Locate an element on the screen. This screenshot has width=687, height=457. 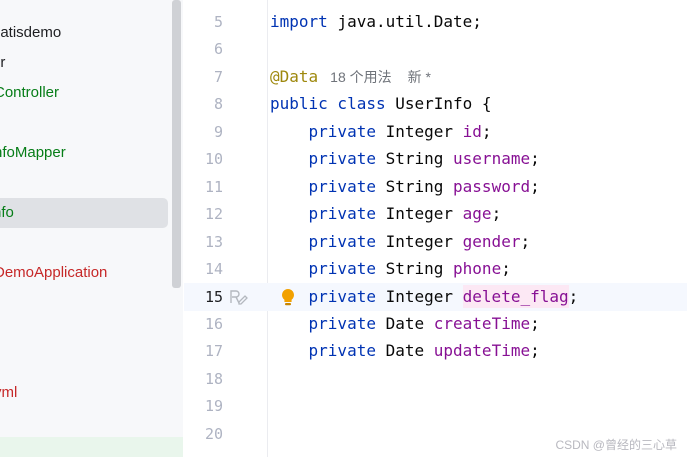
code-line: 11 private String password; is located at coordinates (435, 186).